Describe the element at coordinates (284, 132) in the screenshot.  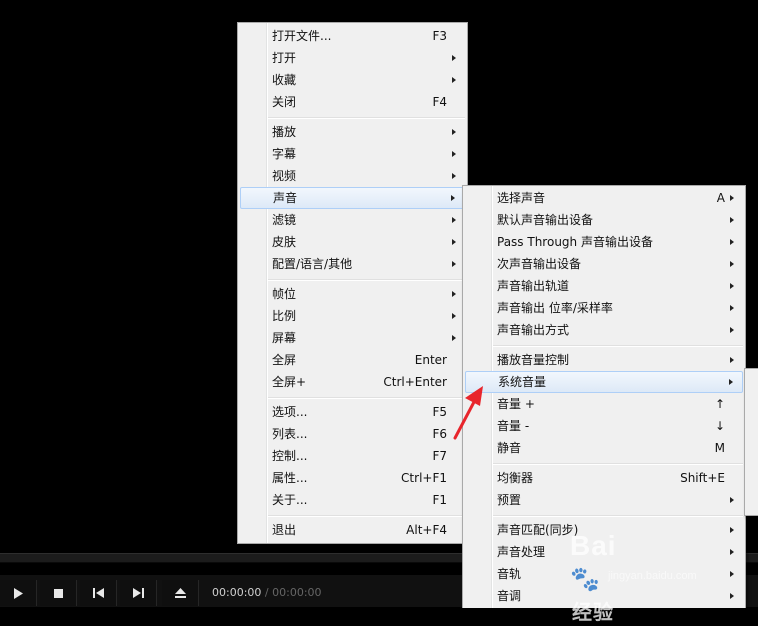
I see `menu-item-label: 播放` at that location.